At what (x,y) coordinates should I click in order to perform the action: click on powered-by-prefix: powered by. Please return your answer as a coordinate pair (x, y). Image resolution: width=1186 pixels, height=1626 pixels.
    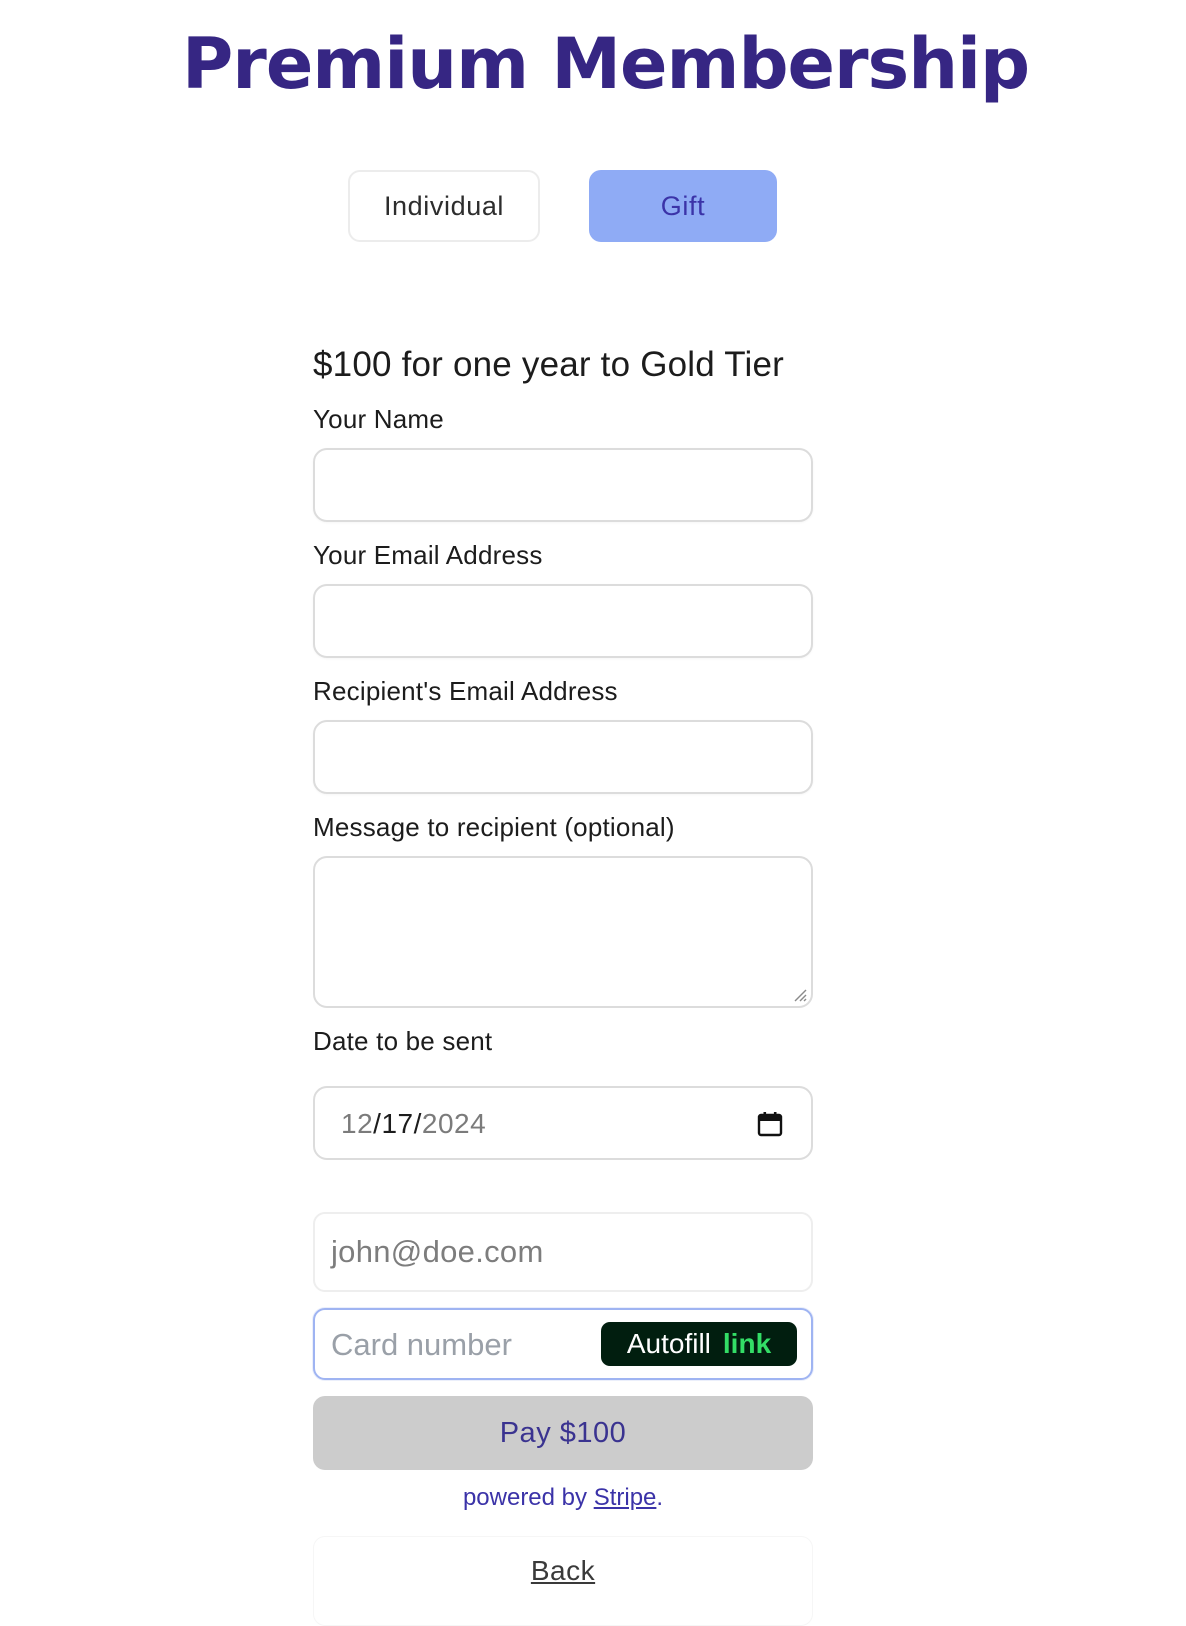
    Looking at the image, I should click on (525, 1497).